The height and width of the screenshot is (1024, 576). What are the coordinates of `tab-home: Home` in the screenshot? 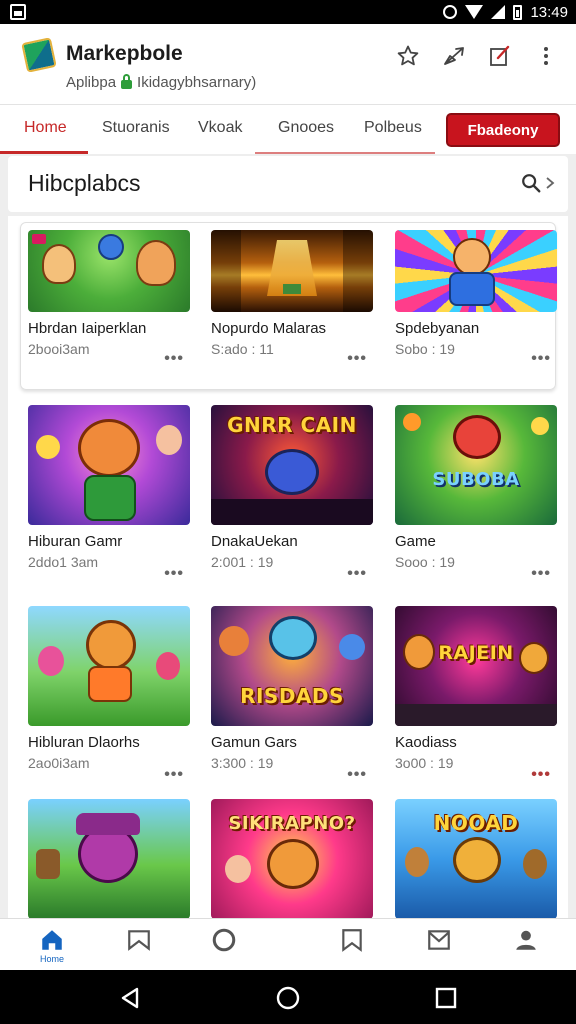 It's located at (45, 128).